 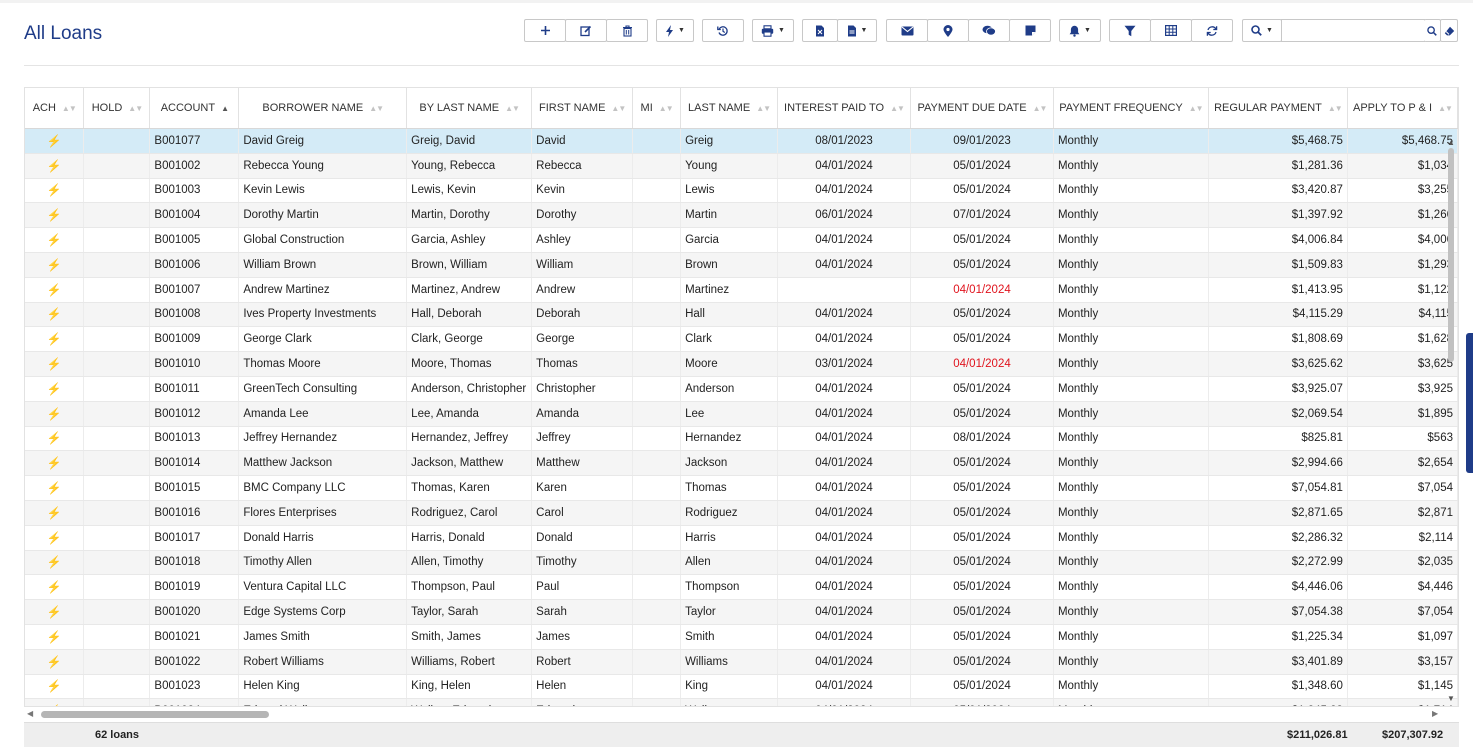 I want to click on cell-last-name: Brown, so click(x=729, y=265).